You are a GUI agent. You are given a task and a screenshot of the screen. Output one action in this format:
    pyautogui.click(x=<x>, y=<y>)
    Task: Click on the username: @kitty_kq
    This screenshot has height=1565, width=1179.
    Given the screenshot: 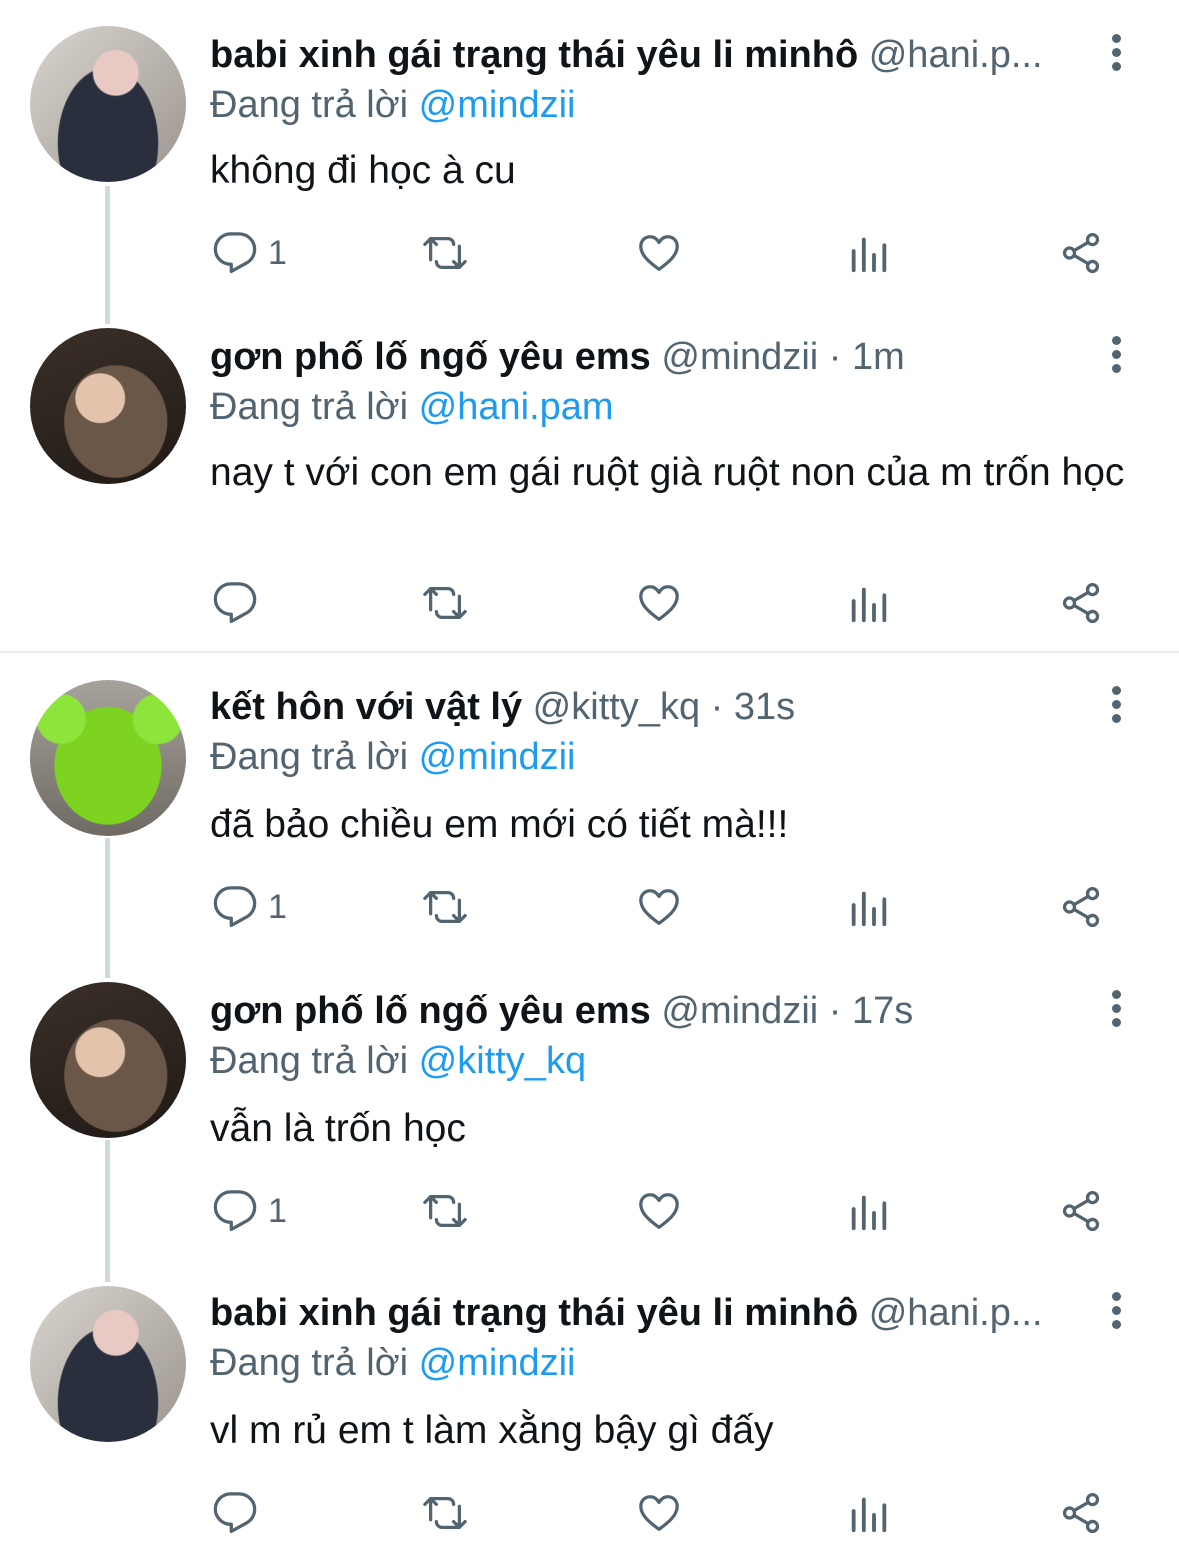 What is the action you would take?
    pyautogui.click(x=616, y=707)
    